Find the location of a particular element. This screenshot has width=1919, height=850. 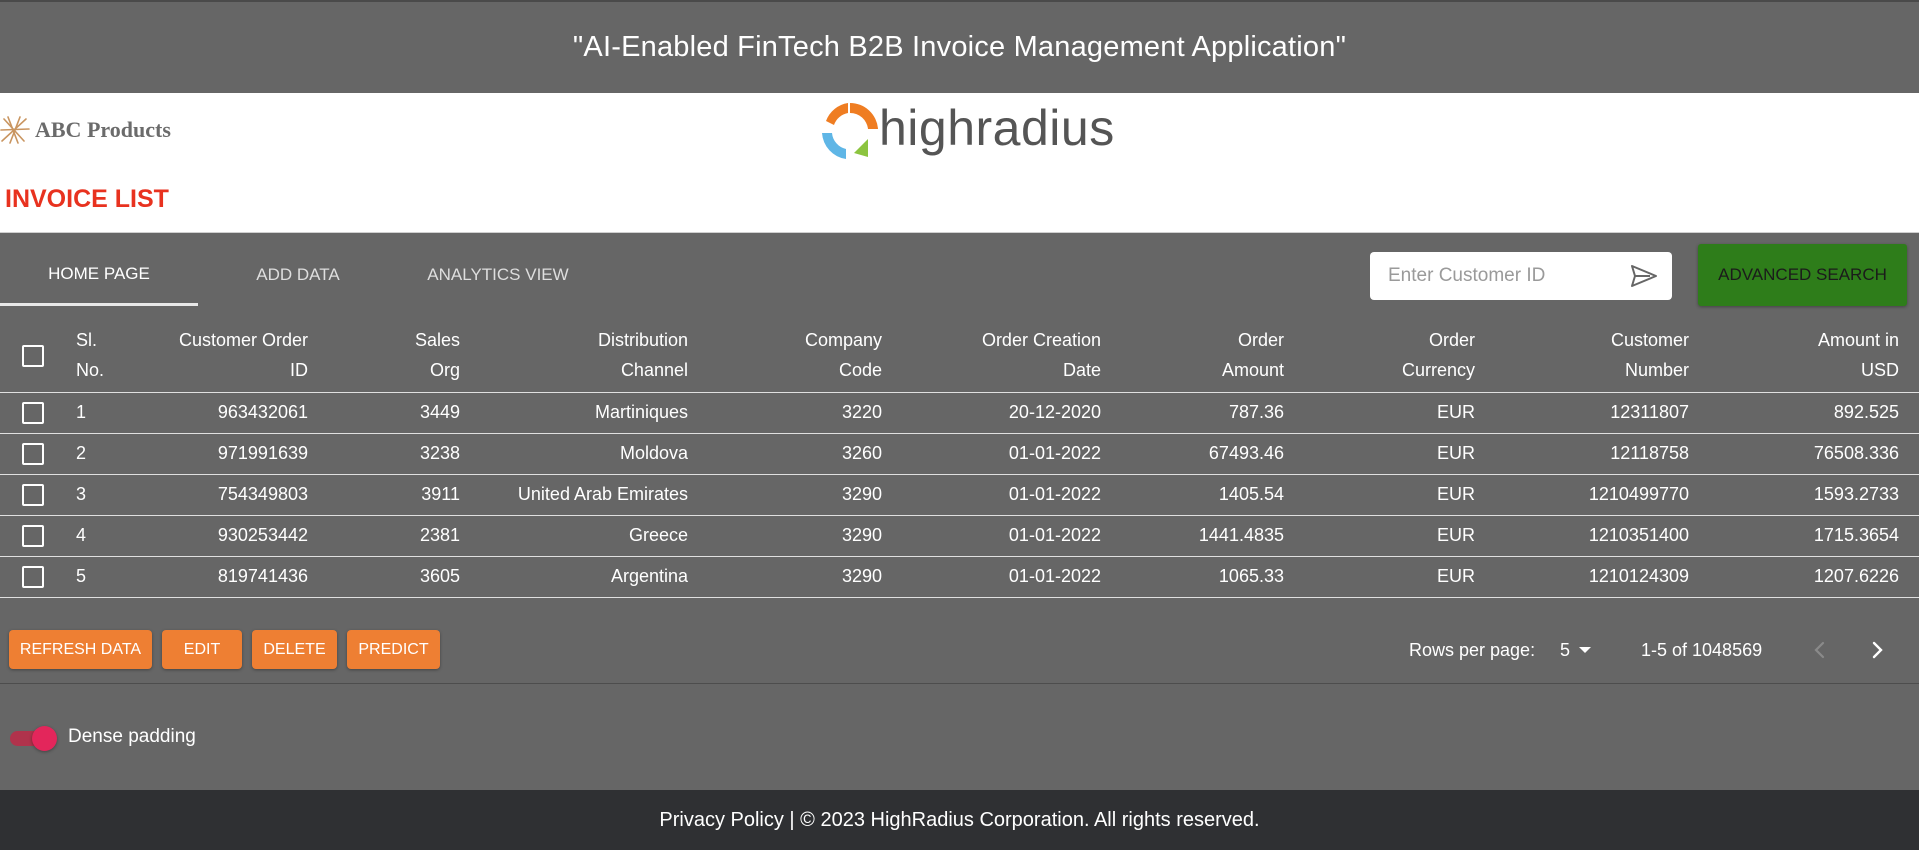

dense-padding-toggle is located at coordinates (34, 738).